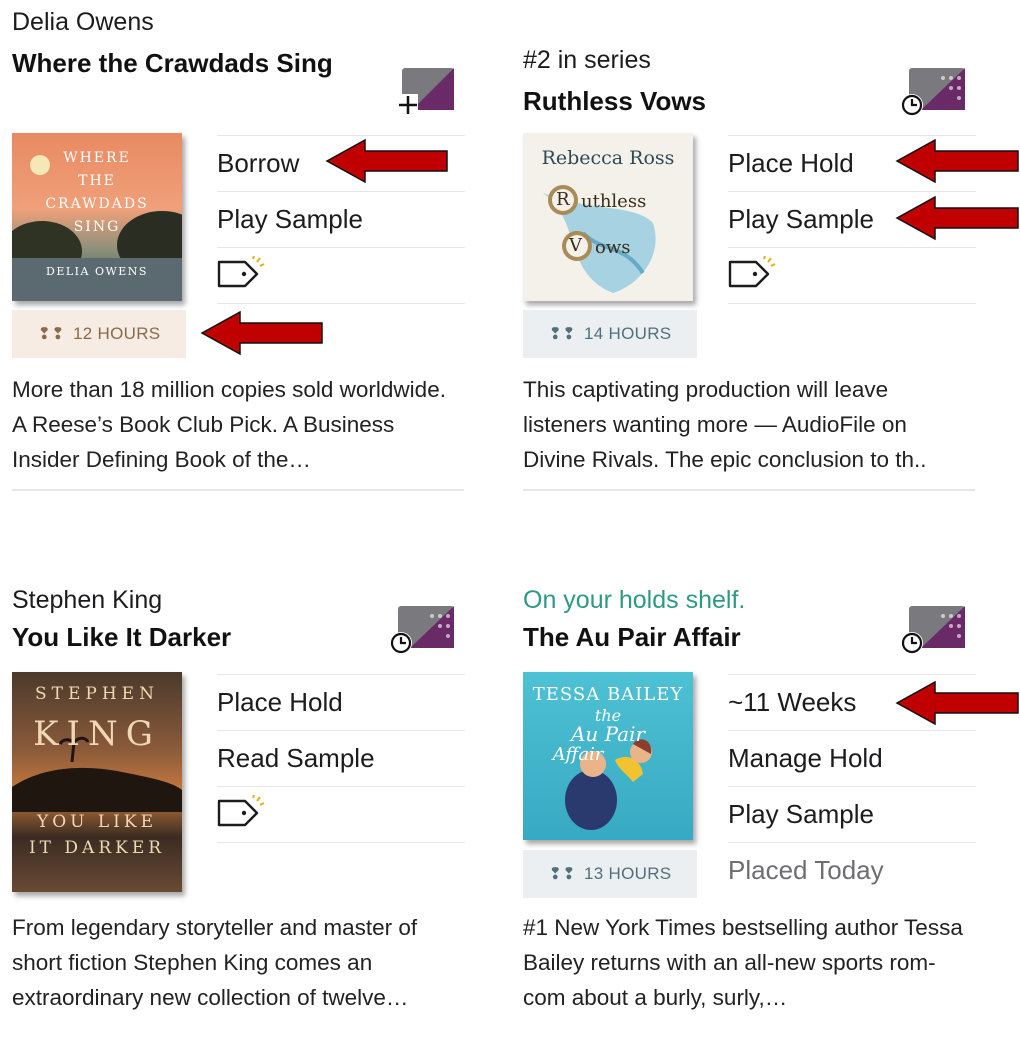 This screenshot has width=1020, height=1056. I want to click on book-title: Where the Crawdads Sing, so click(197, 63).